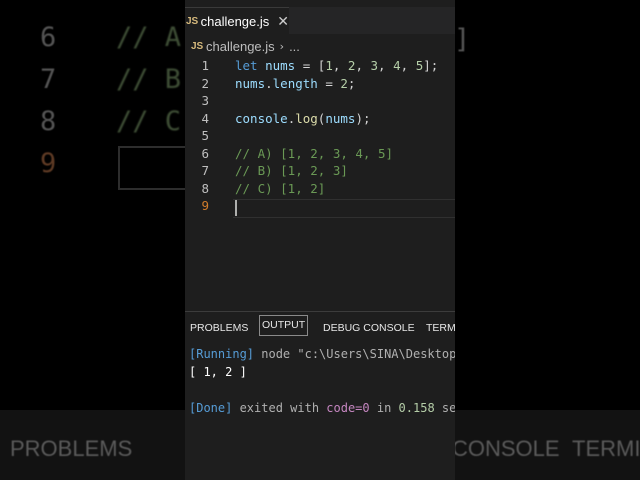 The height and width of the screenshot is (480, 640). I want to click on line-number: 8, so click(205, 188).